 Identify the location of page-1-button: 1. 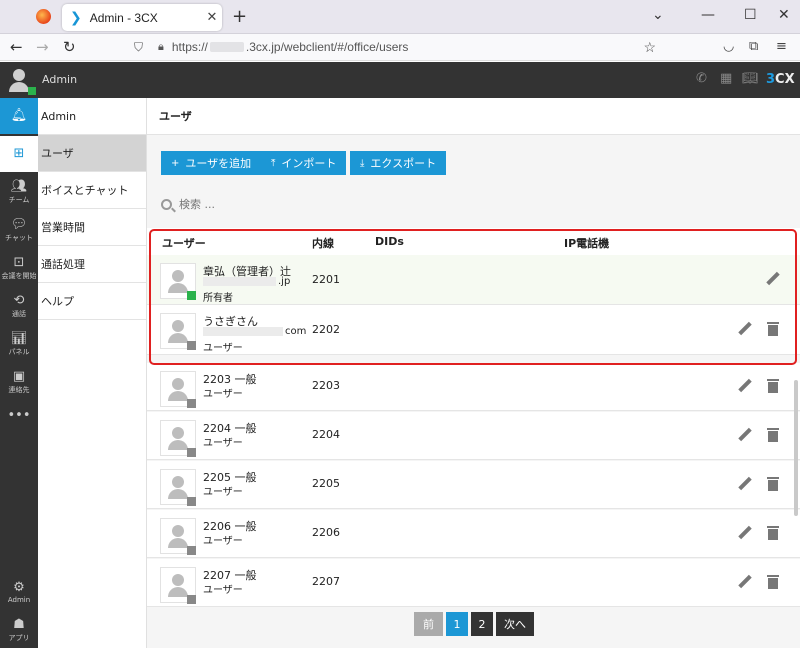
(457, 624).